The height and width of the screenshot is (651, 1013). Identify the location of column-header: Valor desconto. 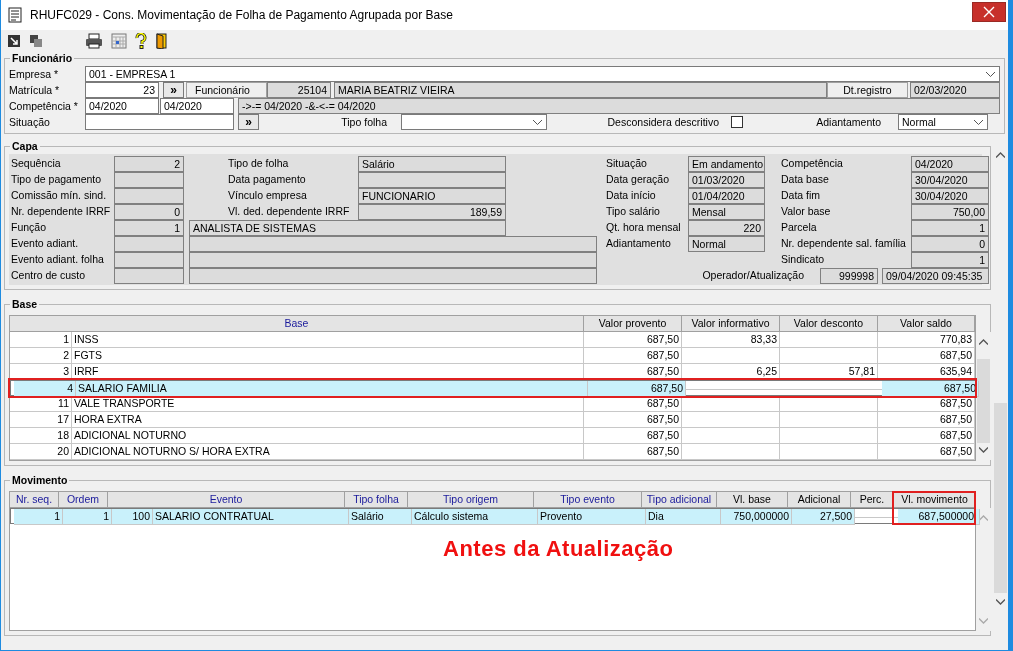
(829, 324).